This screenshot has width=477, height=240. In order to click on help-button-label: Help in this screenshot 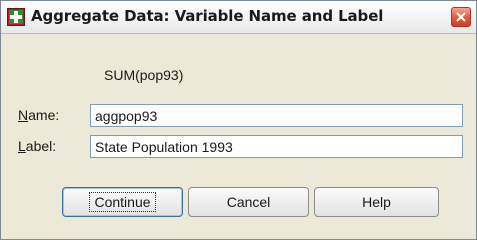, I will do `click(376, 202)`.